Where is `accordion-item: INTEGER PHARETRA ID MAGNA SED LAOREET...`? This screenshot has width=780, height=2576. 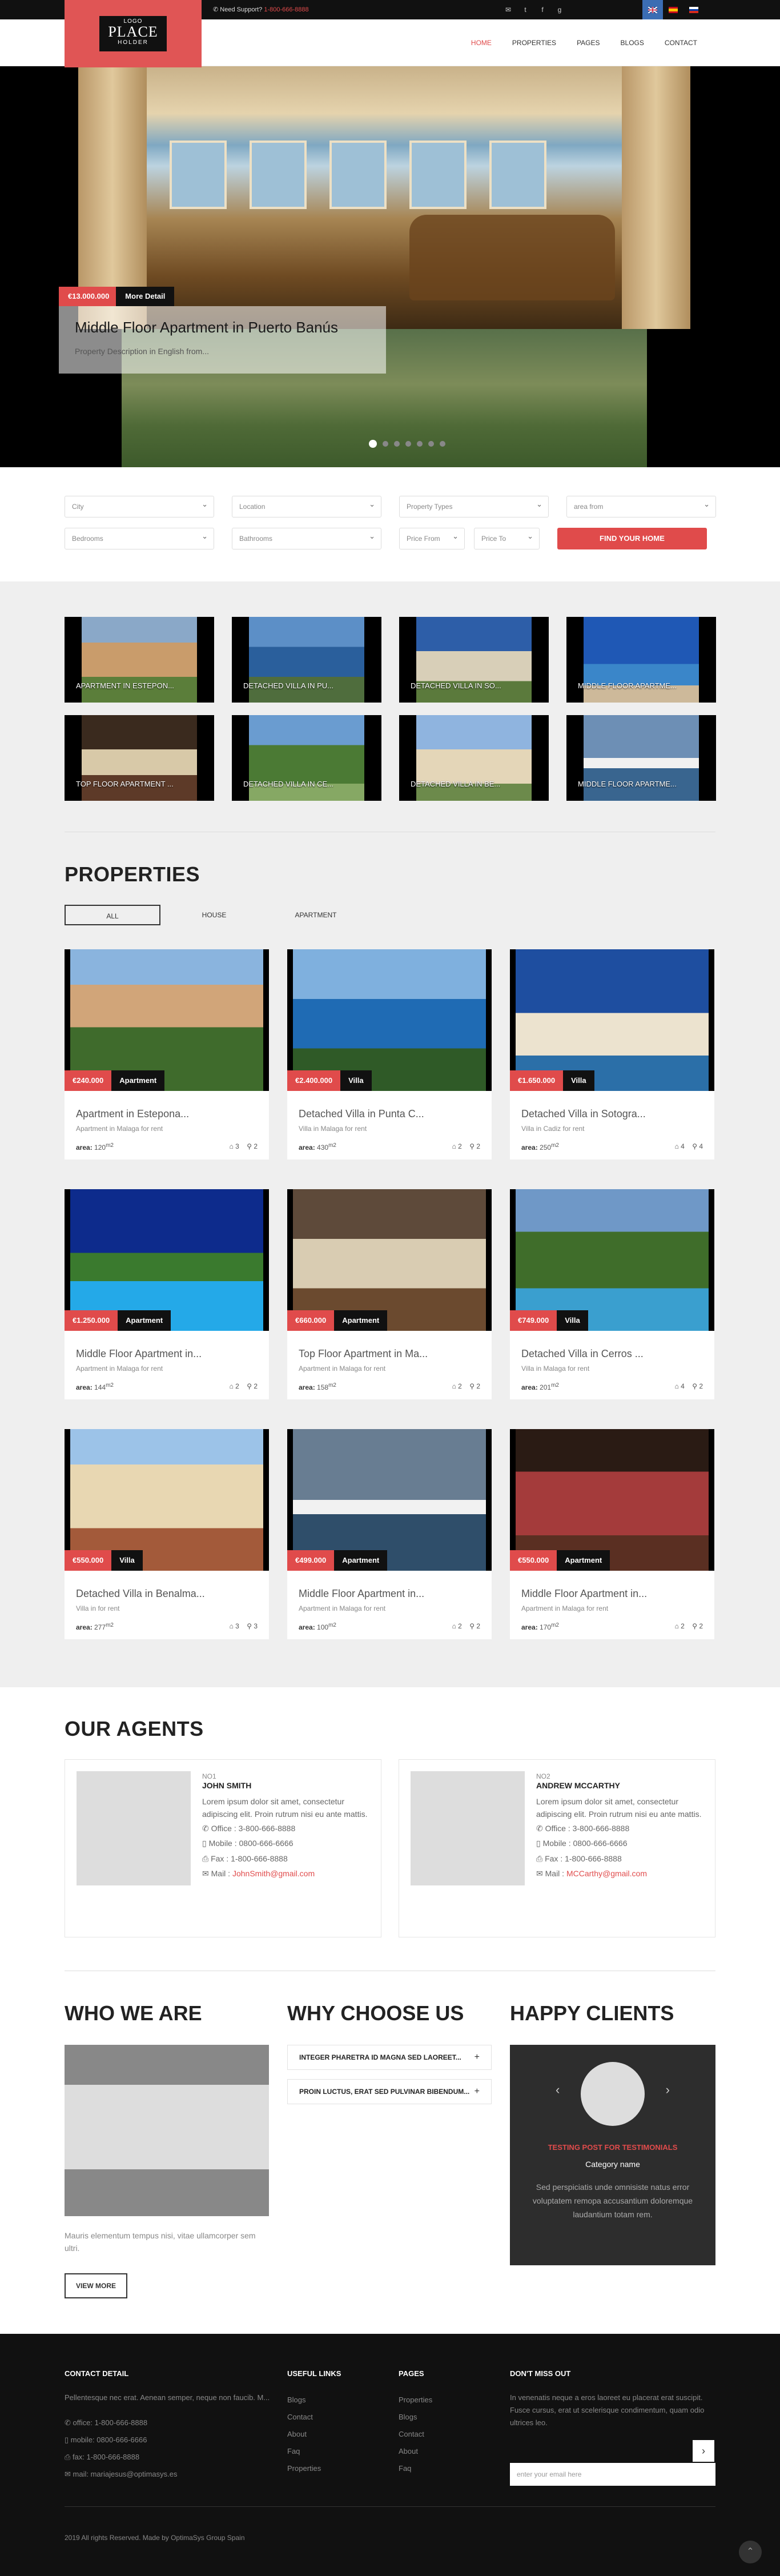 accordion-item: INTEGER PHARETRA ID MAGNA SED LAOREET... is located at coordinates (389, 2057).